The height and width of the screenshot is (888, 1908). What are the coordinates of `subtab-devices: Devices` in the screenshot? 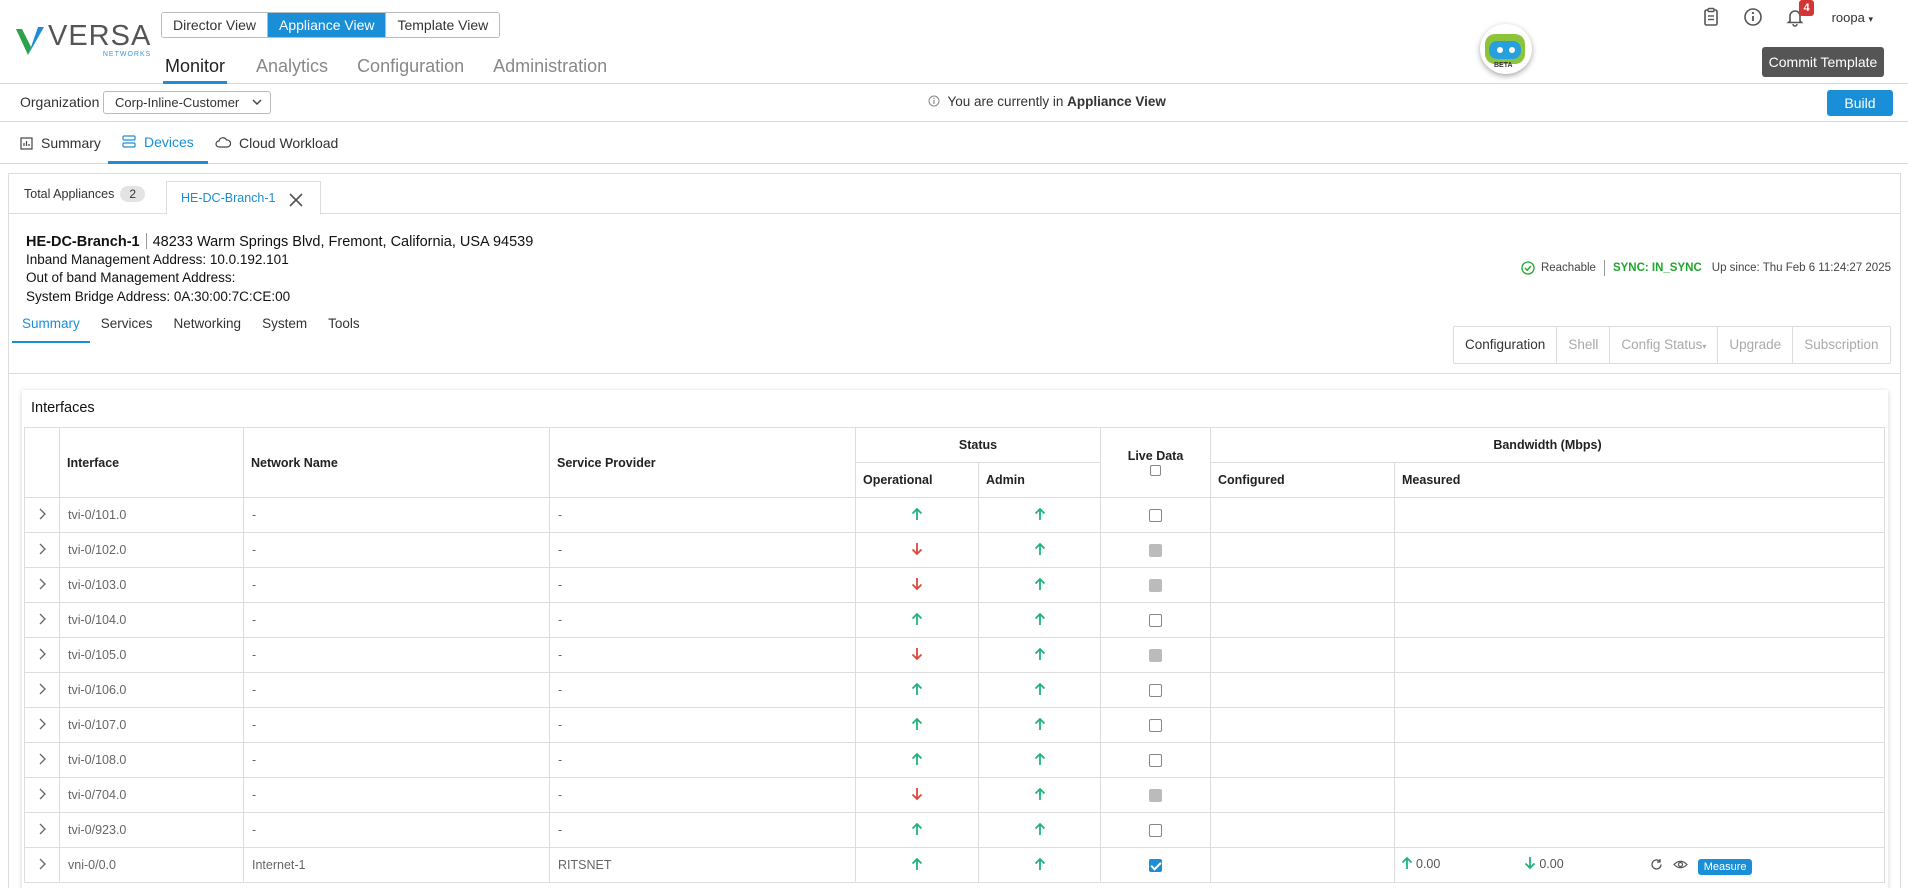 It's located at (158, 143).